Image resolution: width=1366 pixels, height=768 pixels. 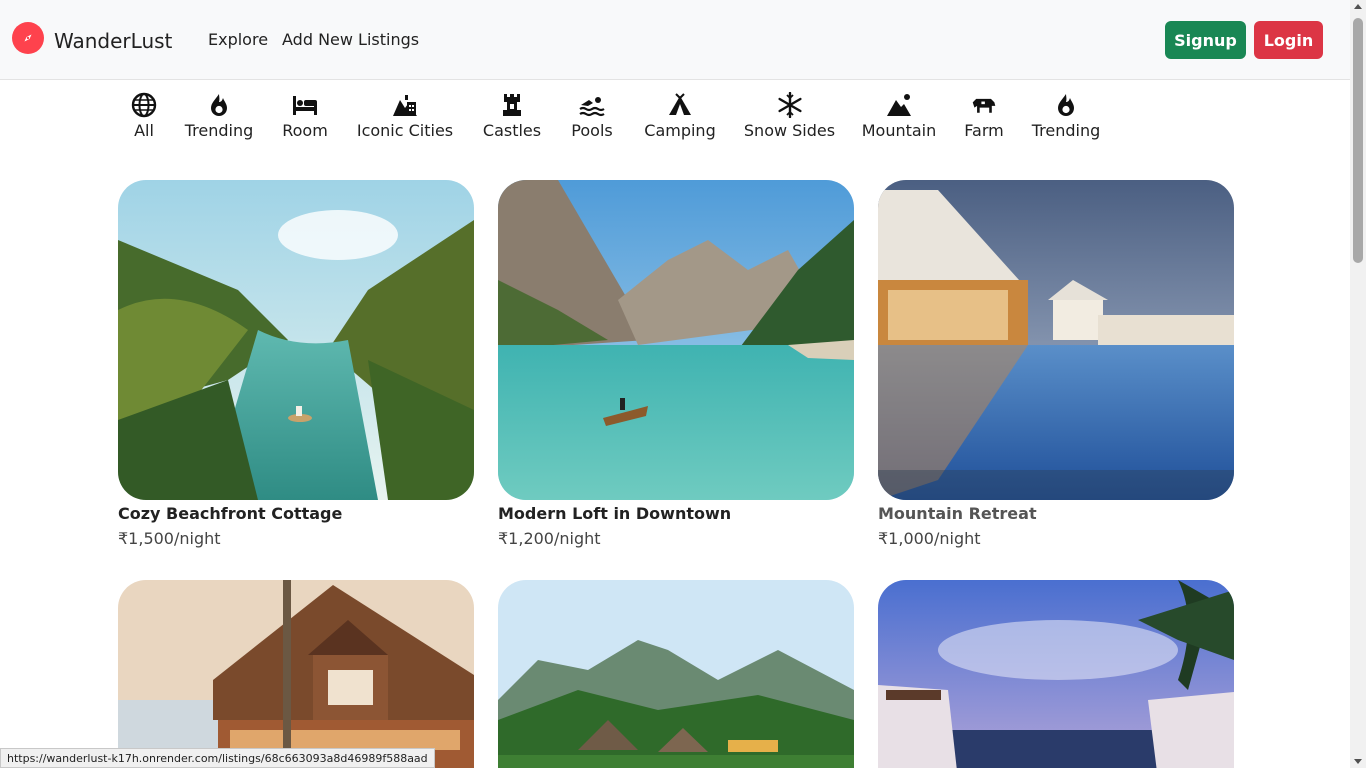 What do you see at coordinates (305, 117) in the screenshot?
I see `filter-room: Room` at bounding box center [305, 117].